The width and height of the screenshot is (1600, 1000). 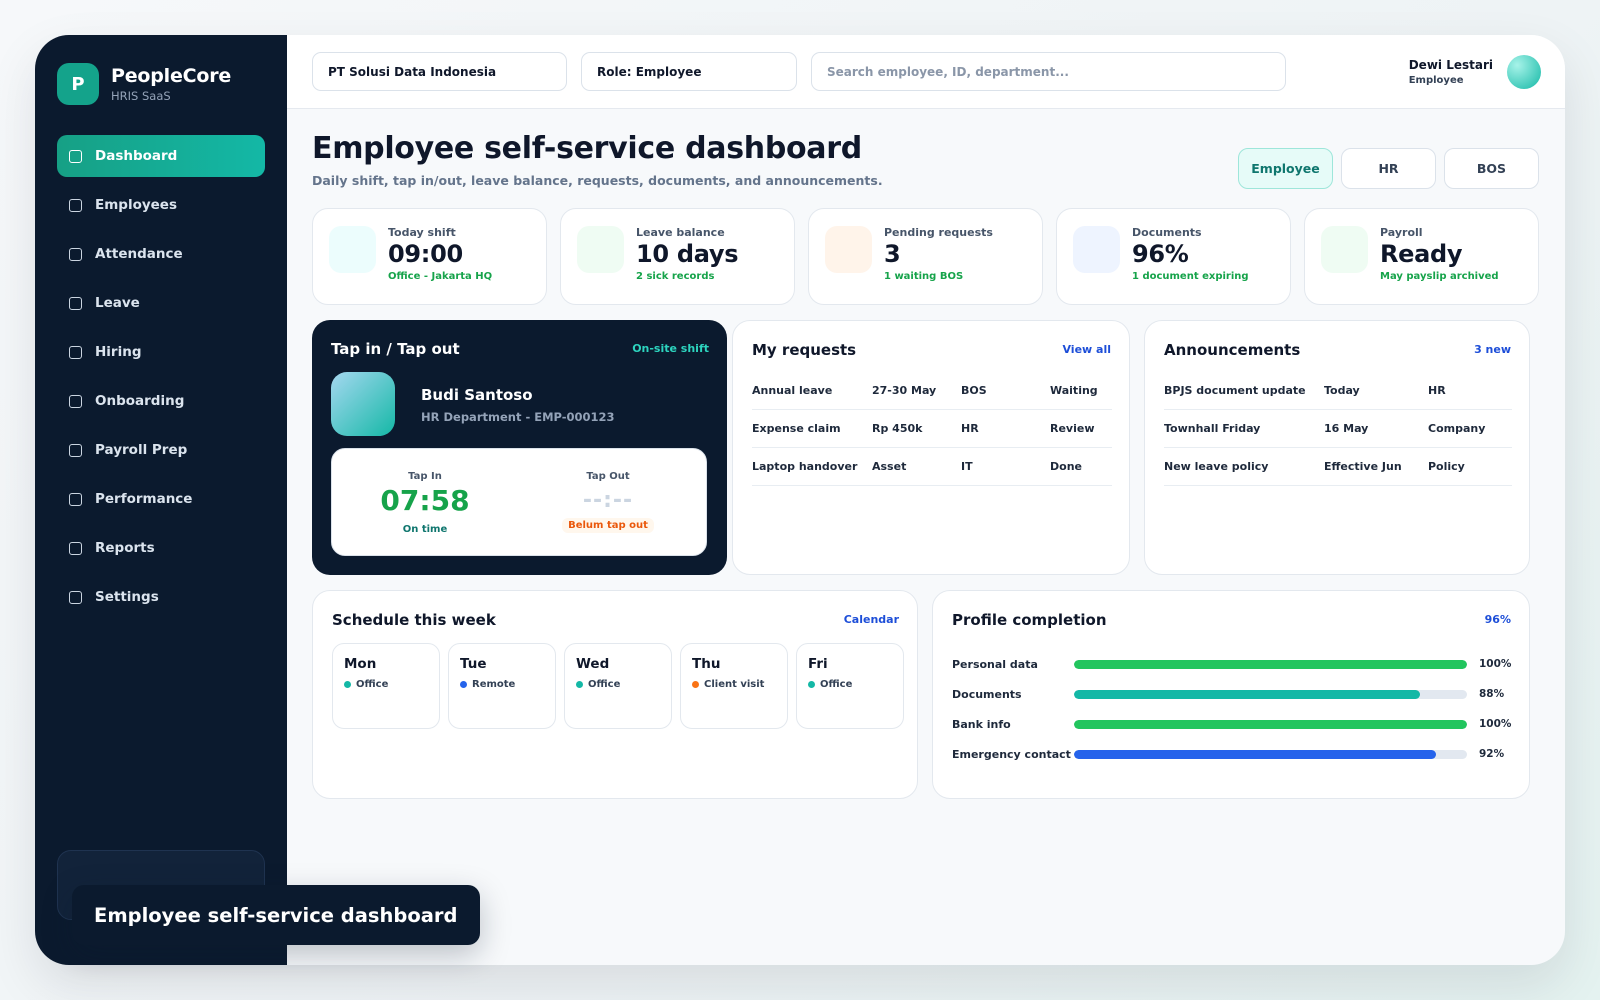 I want to click on tap-shift-badge: On-site shift, so click(x=670, y=348).